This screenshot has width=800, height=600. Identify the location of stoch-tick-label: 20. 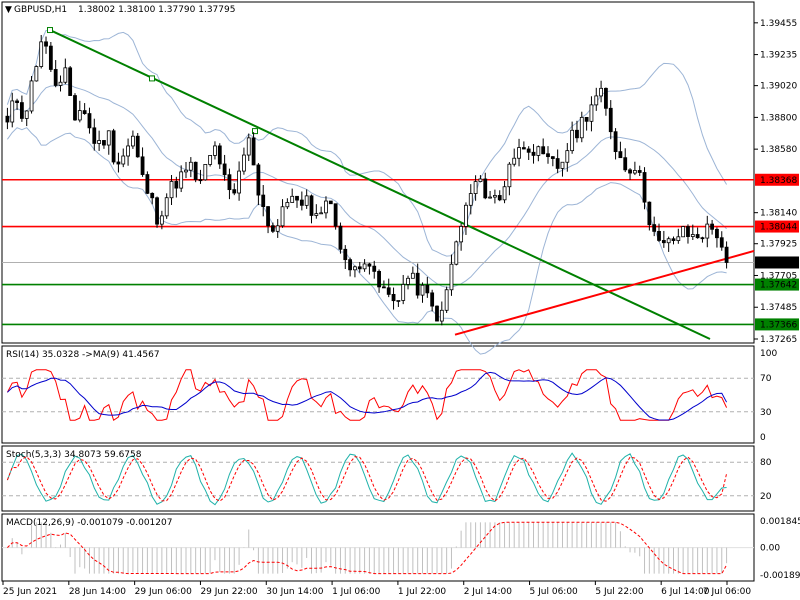
(766, 497).